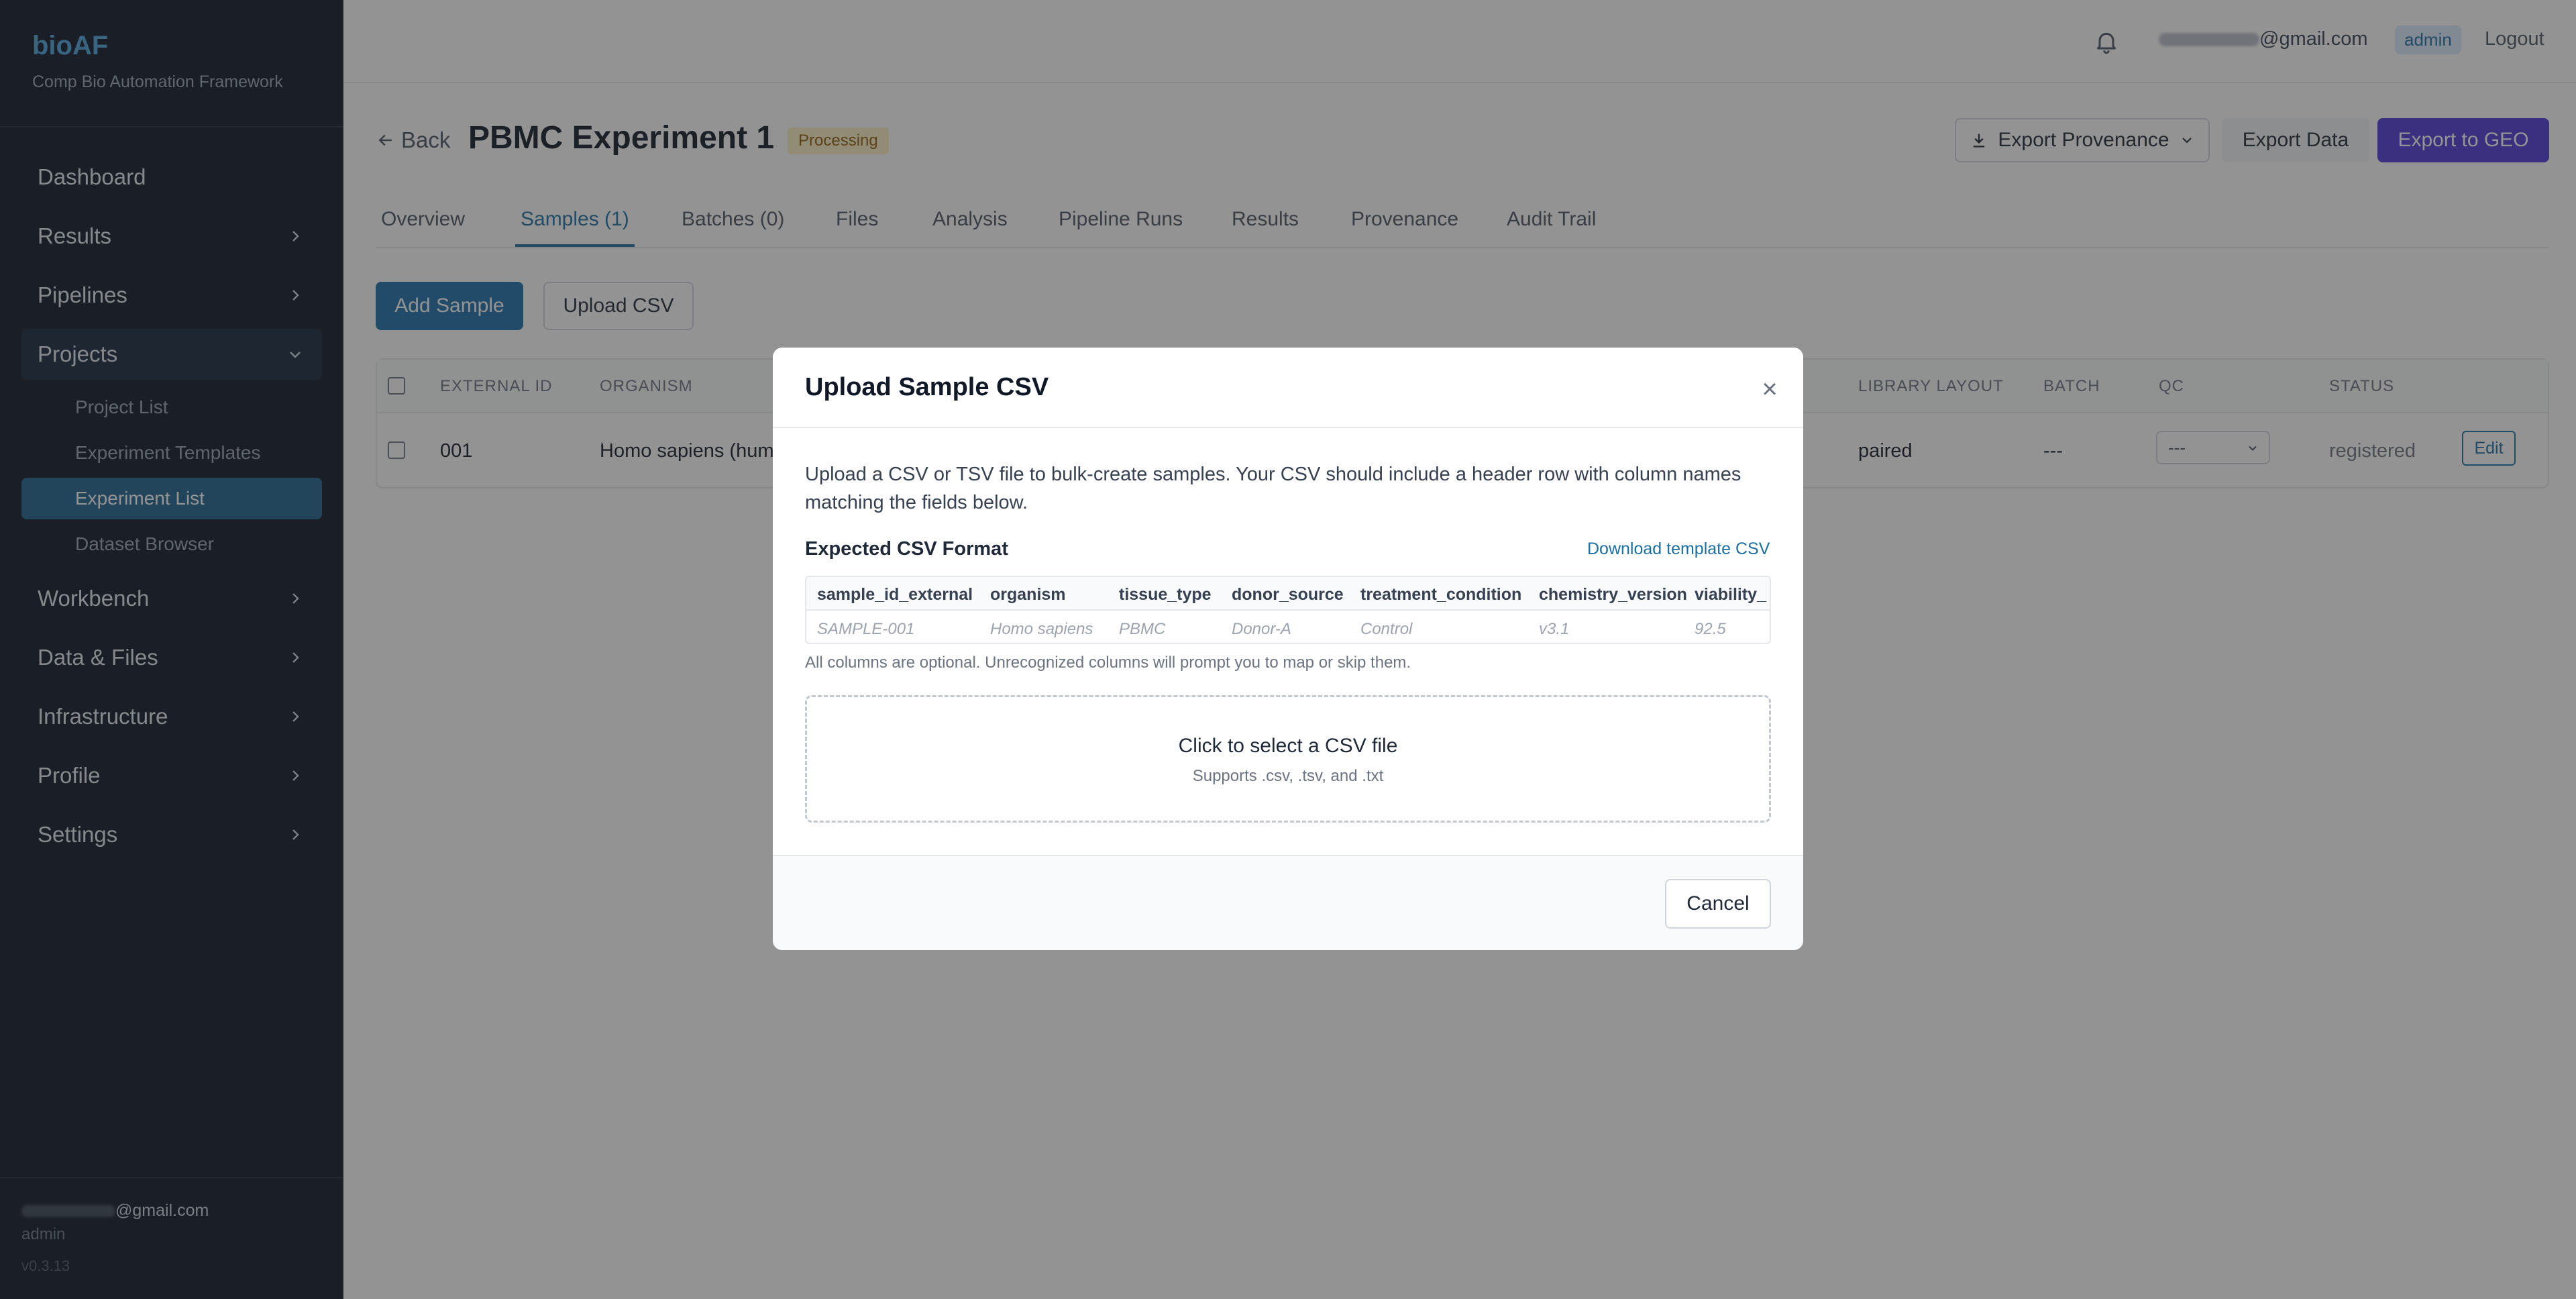 The image size is (2576, 1299). I want to click on csv-example: 92.5, so click(1710, 629).